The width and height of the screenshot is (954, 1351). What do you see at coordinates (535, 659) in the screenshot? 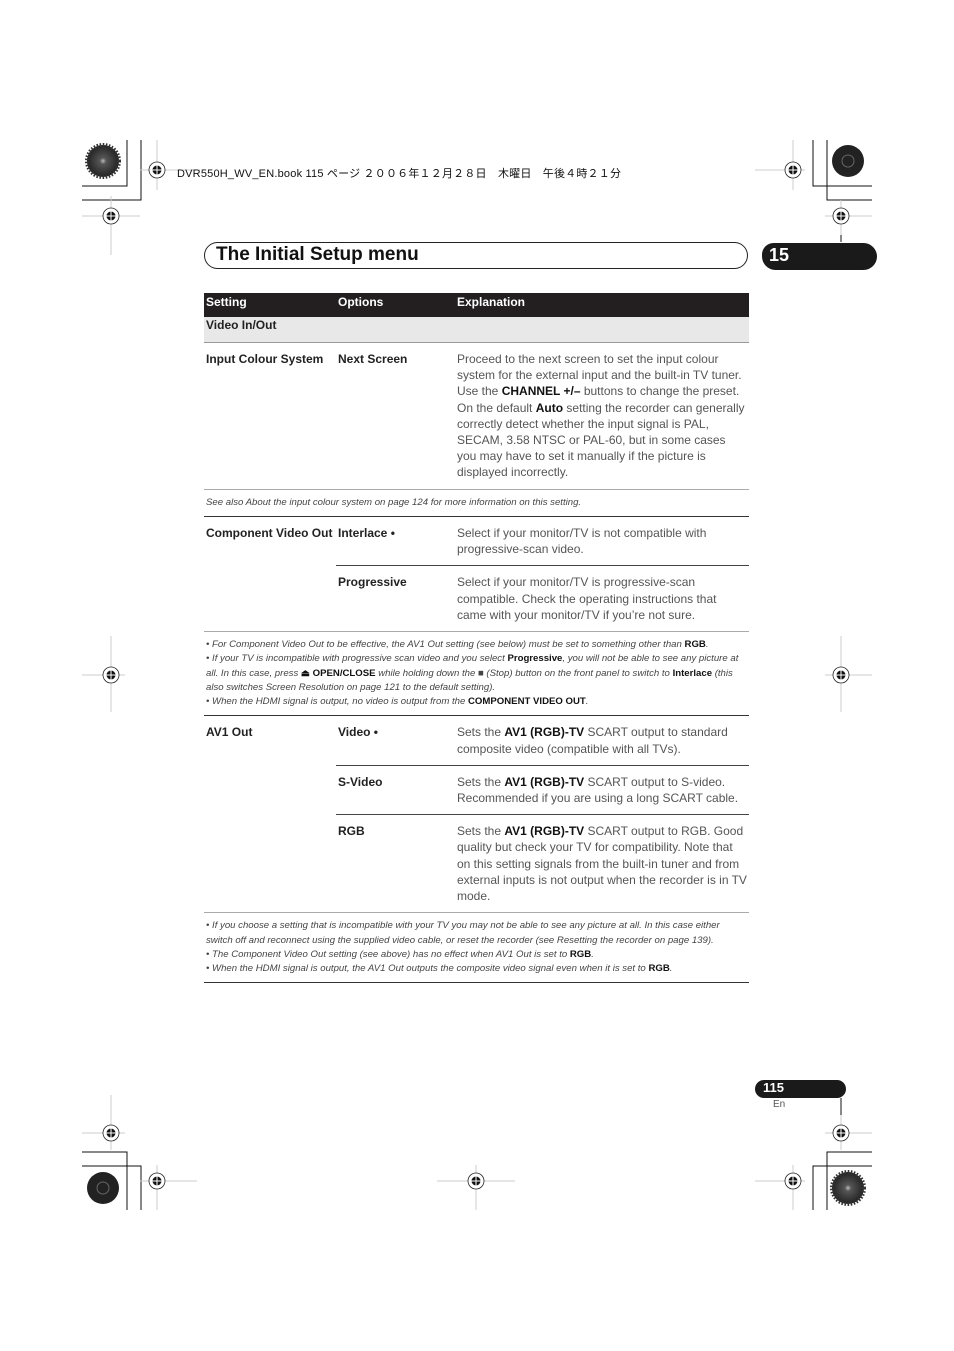
I see `emphasis-text: Progressive` at bounding box center [535, 659].